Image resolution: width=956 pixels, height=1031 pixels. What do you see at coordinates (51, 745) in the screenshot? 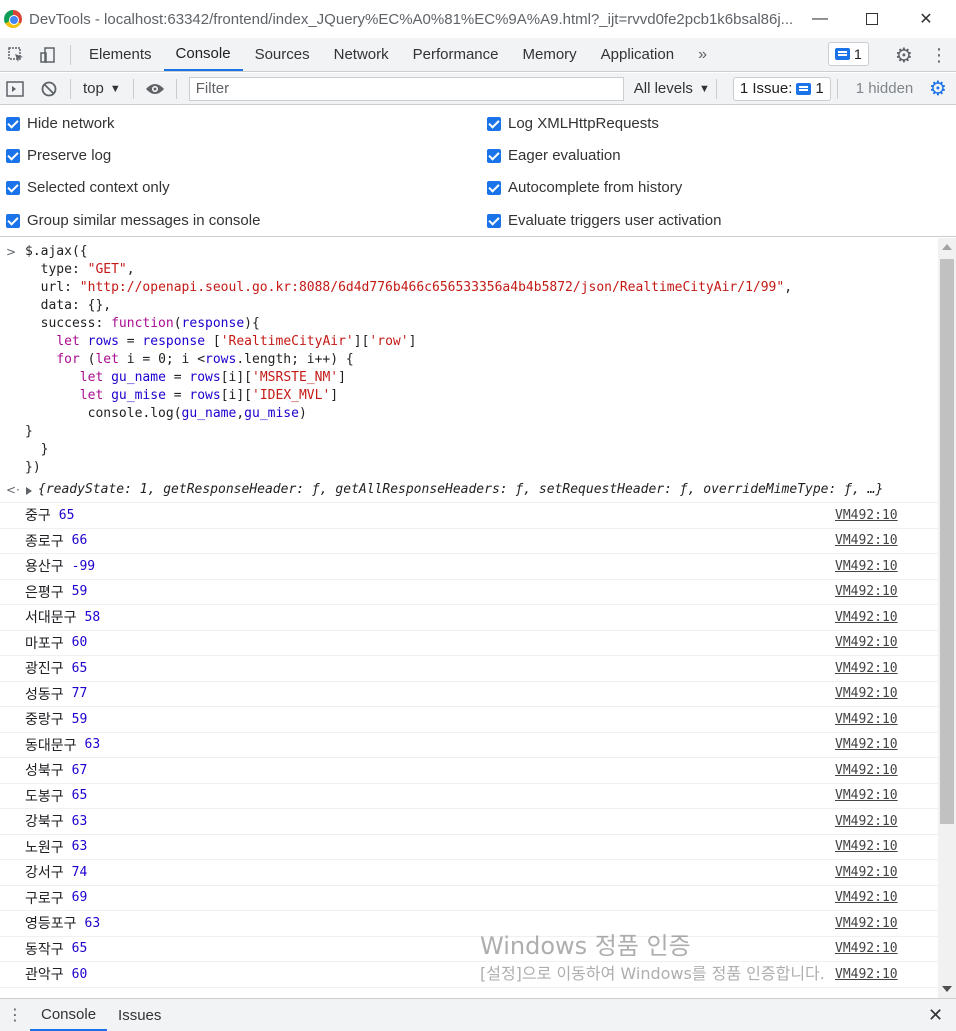
I see `log-district-name: 동대문구` at bounding box center [51, 745].